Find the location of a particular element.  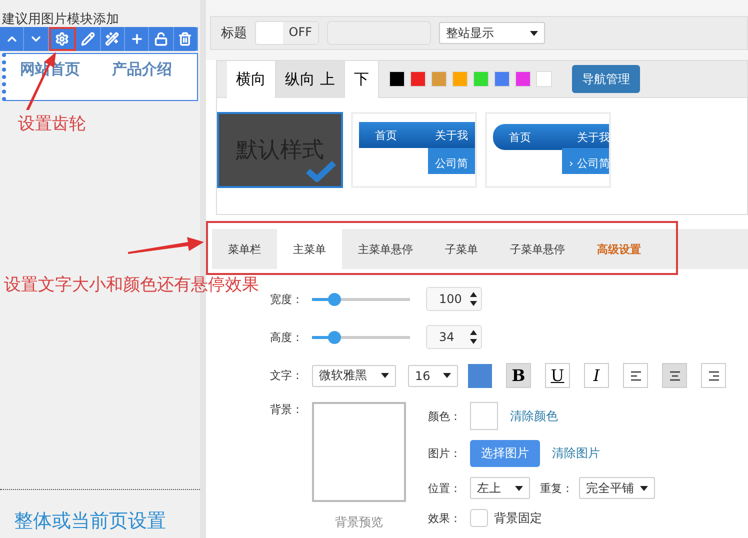

magic-wand-icon is located at coordinates (112, 39).